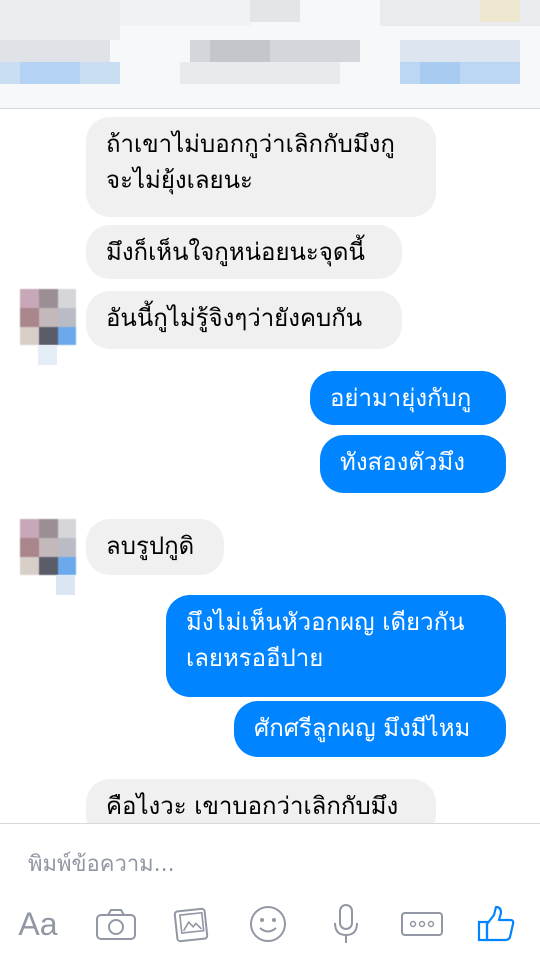  I want to click on message-sent: ศักศรีลูกผญ มึงมีไหม, so click(370, 729).